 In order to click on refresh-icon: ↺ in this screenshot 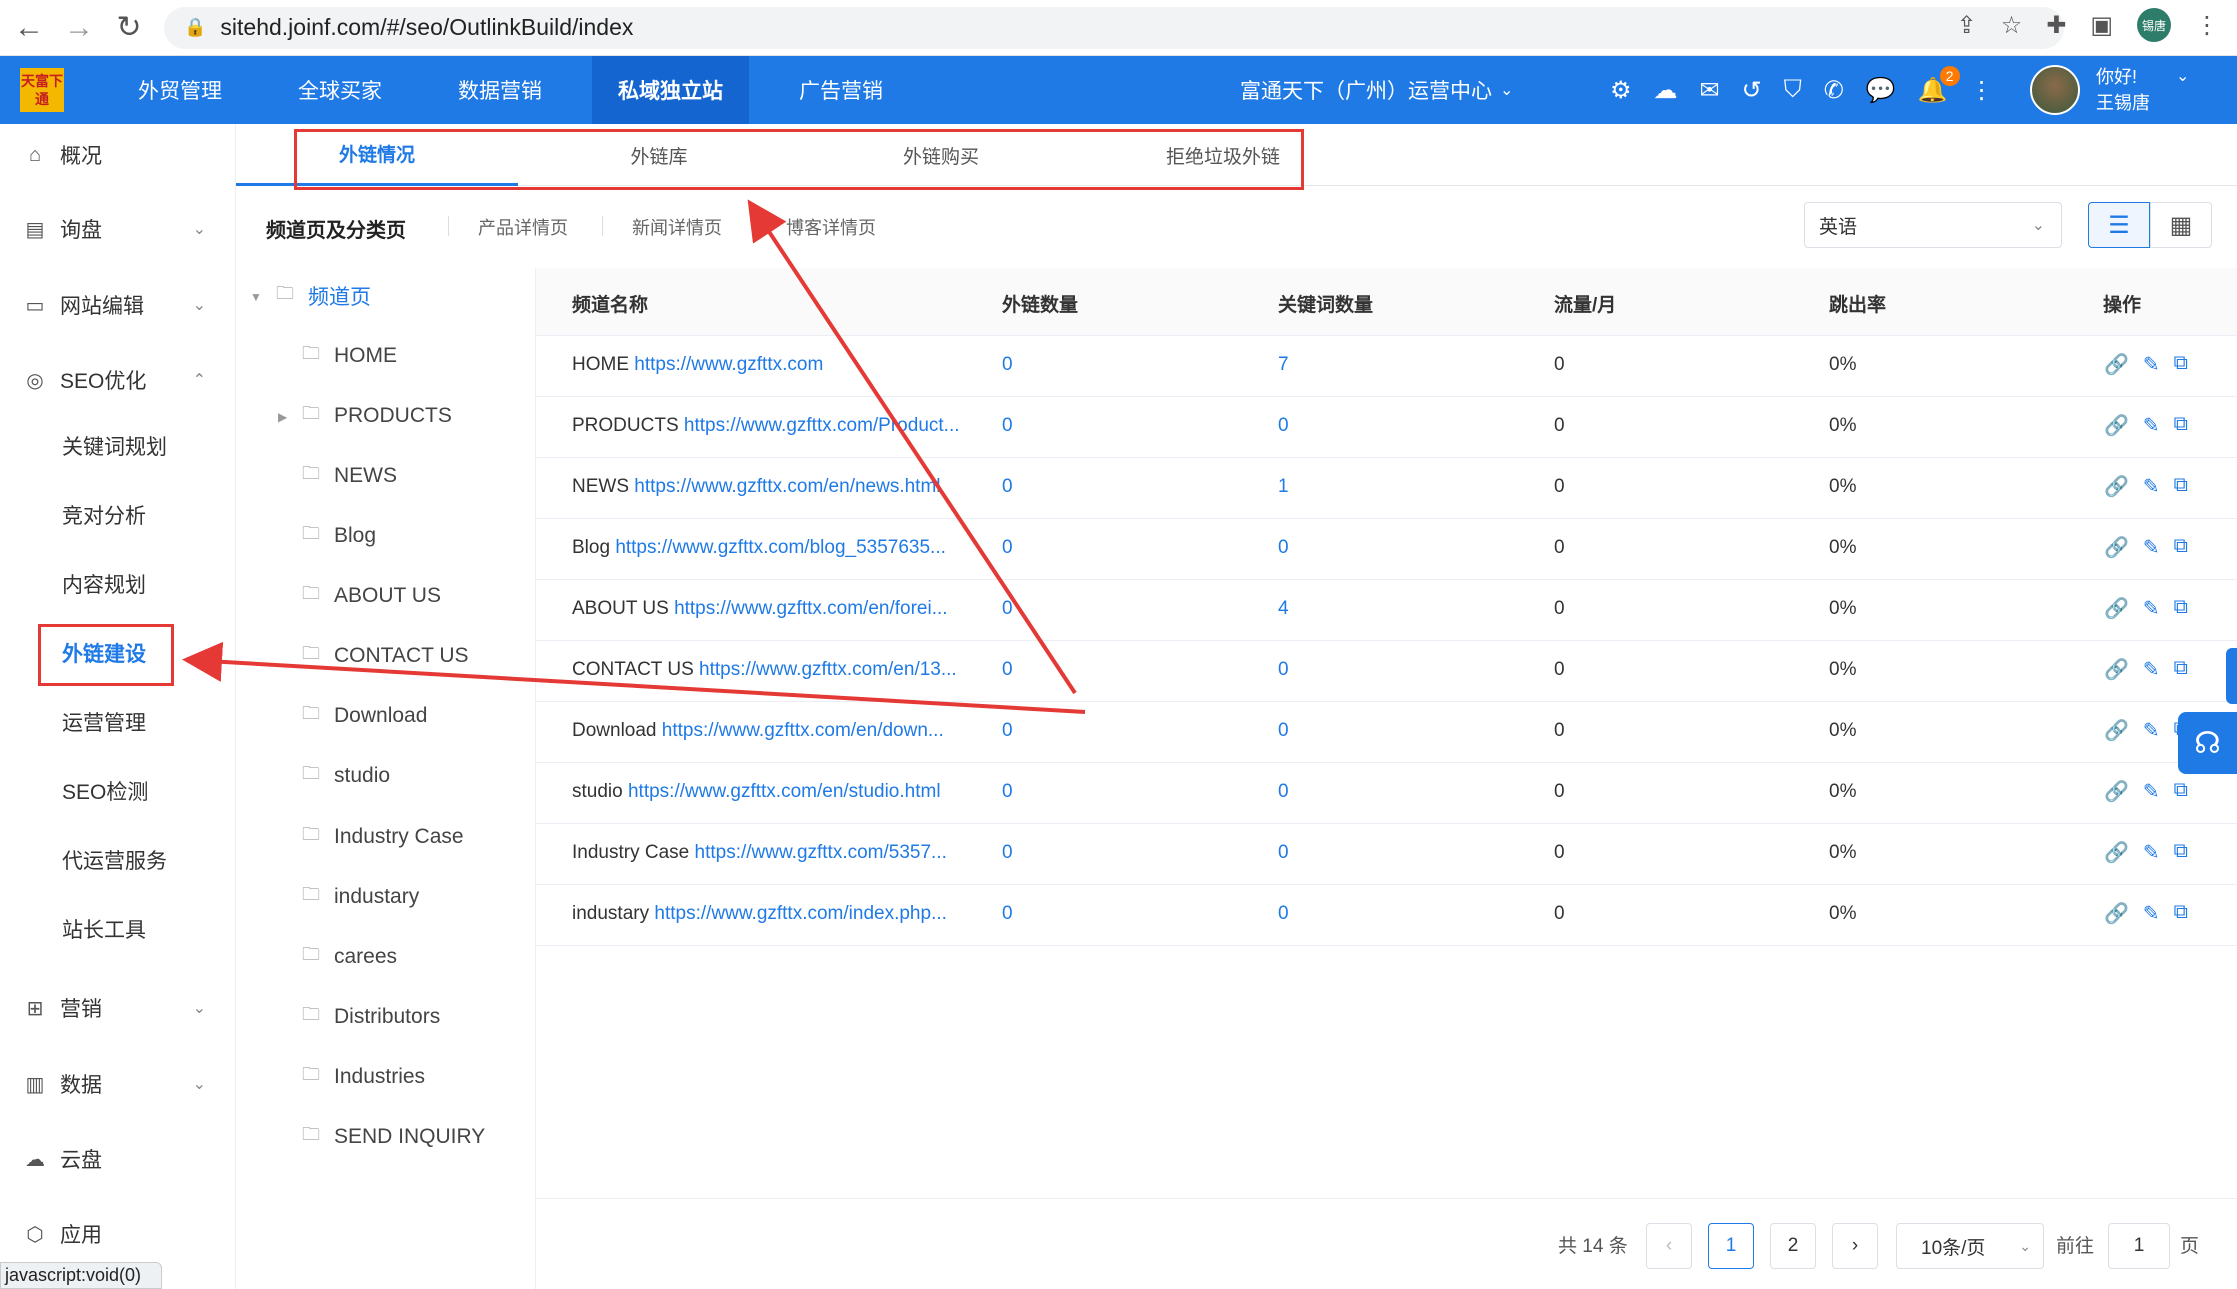, I will do `click(1752, 90)`.